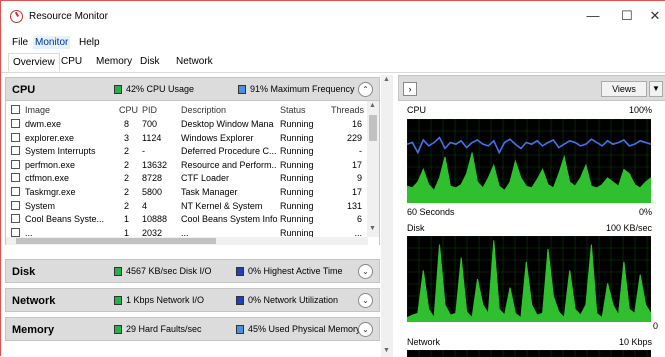 This screenshot has height=357, width=665. I want to click on cpu-graph-min: 0%, so click(645, 212).